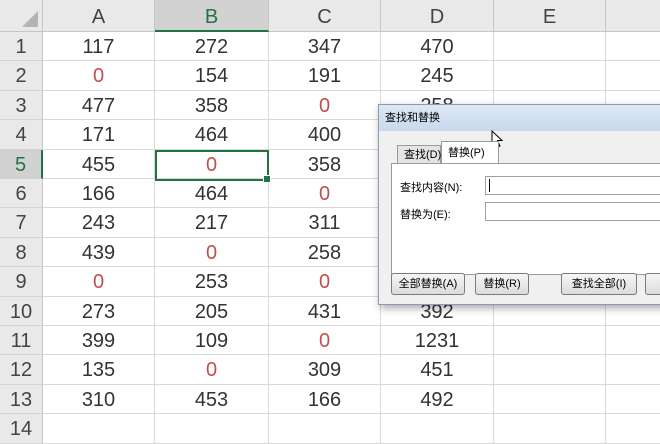 This screenshot has width=660, height=444. Describe the element at coordinates (325, 47) in the screenshot. I see `cell: 347` at that location.